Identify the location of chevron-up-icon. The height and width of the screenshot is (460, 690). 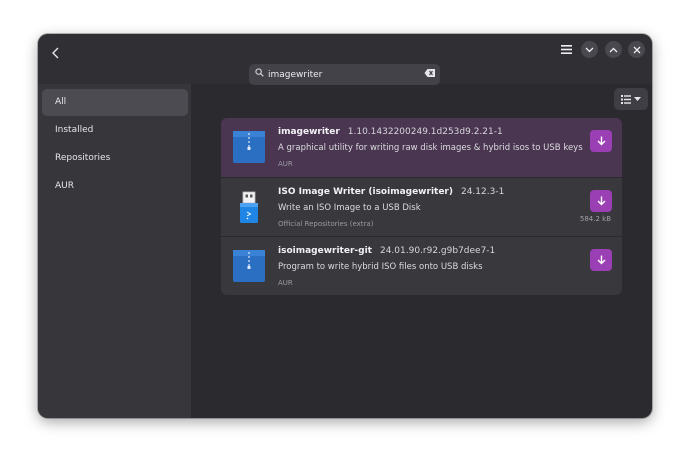
(613, 49).